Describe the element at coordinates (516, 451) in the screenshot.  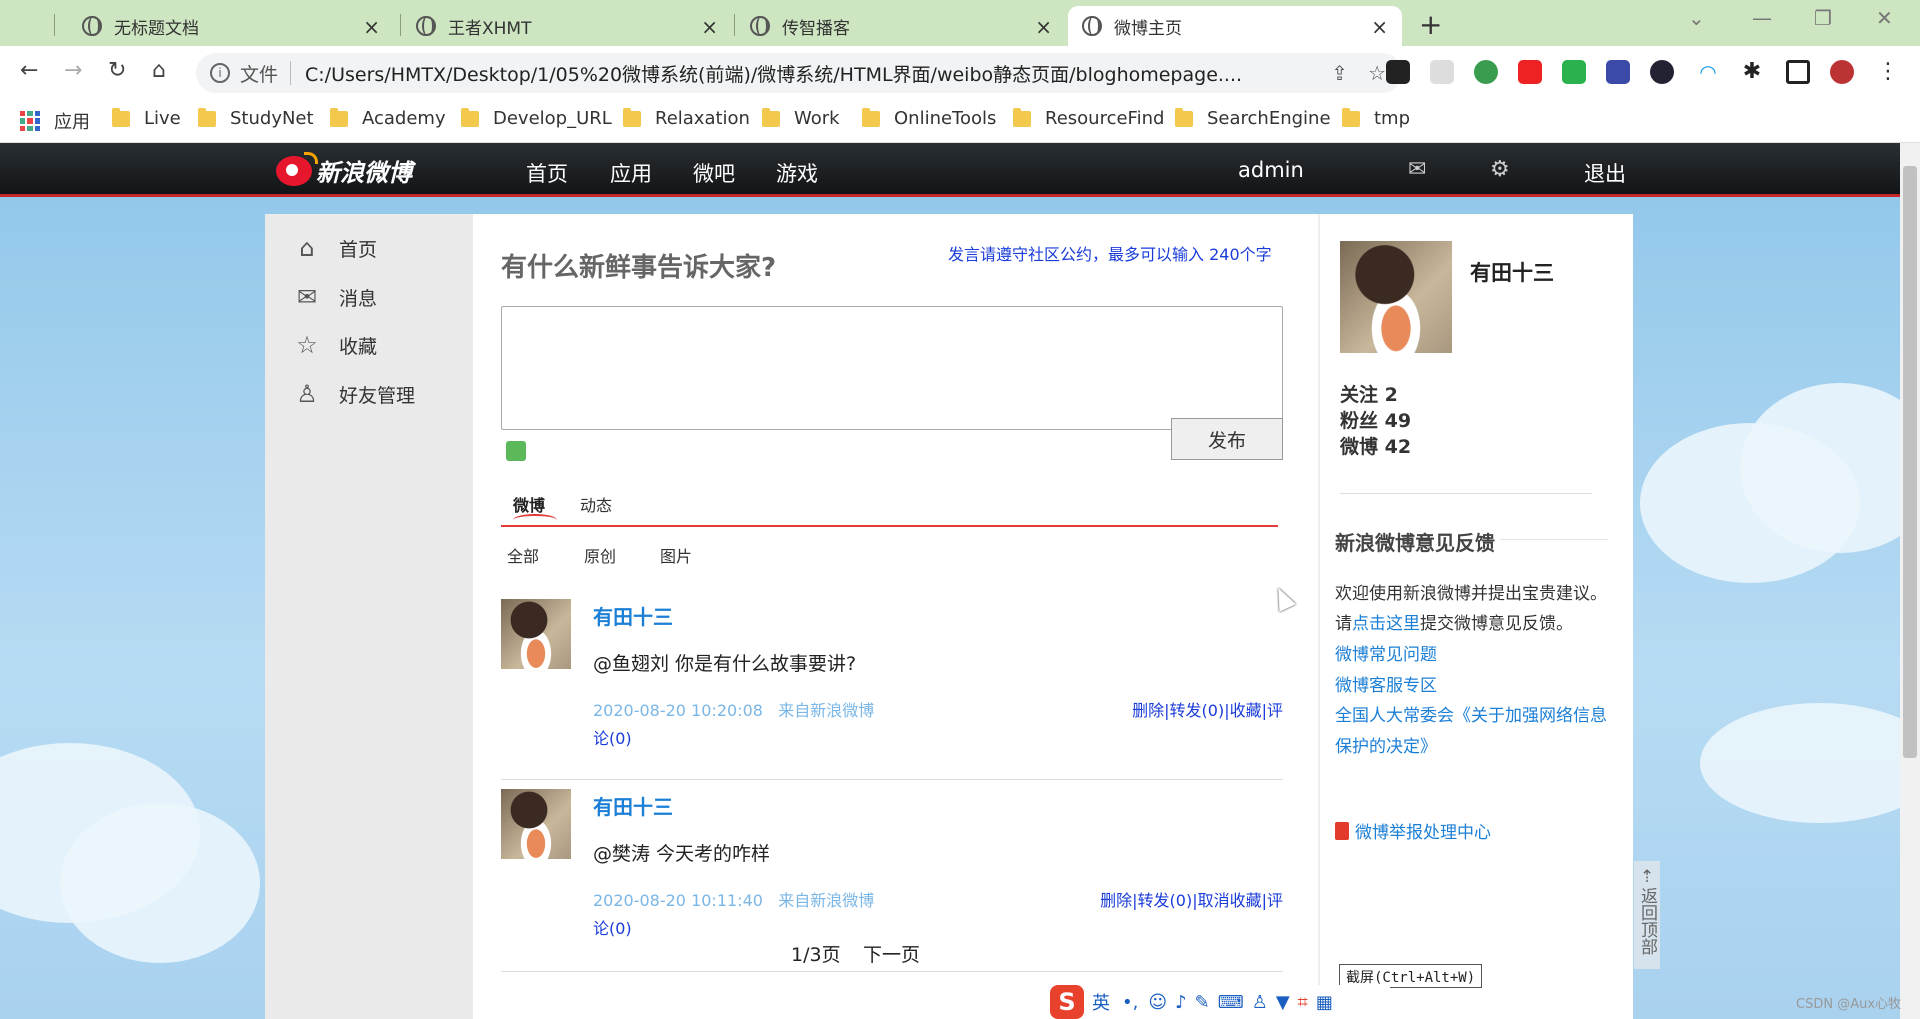
I see `image-upload-icon` at that location.